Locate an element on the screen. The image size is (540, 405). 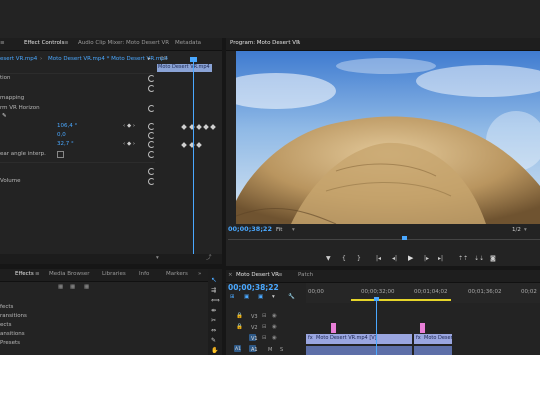
effects-tree-item: fects is located at coordinates (6, 307).